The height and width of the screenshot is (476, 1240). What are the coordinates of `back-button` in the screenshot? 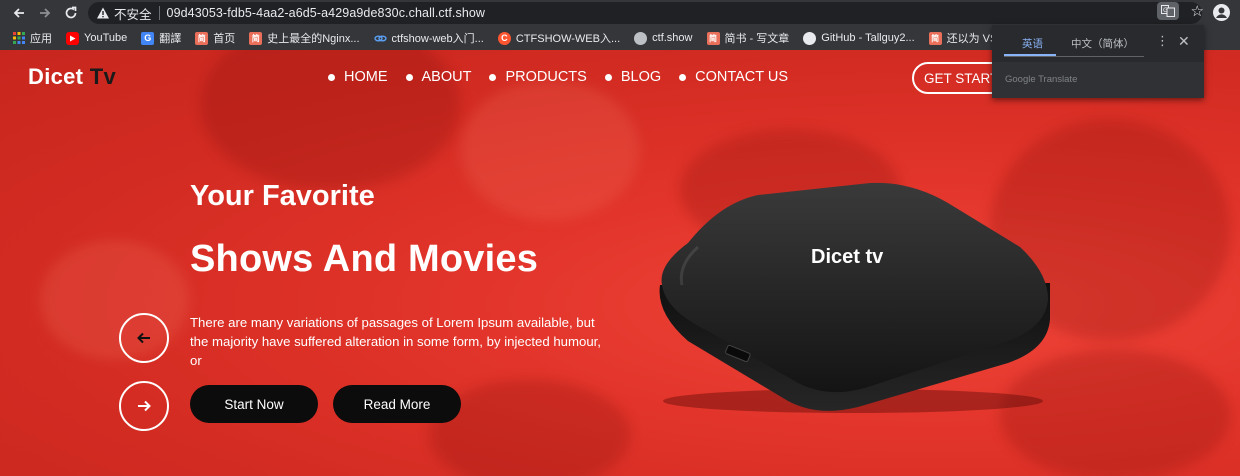 It's located at (19, 13).